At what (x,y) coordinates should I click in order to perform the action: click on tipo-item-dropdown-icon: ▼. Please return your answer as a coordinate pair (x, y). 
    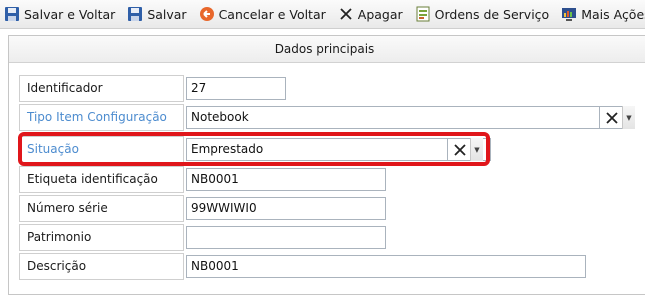
    Looking at the image, I should click on (628, 117).